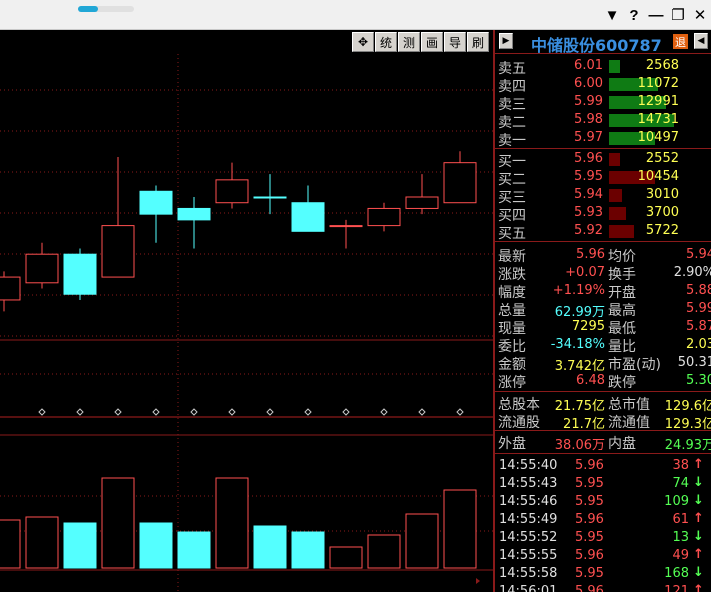 The height and width of the screenshot is (592, 711). I want to click on draw-button: 画, so click(432, 42).